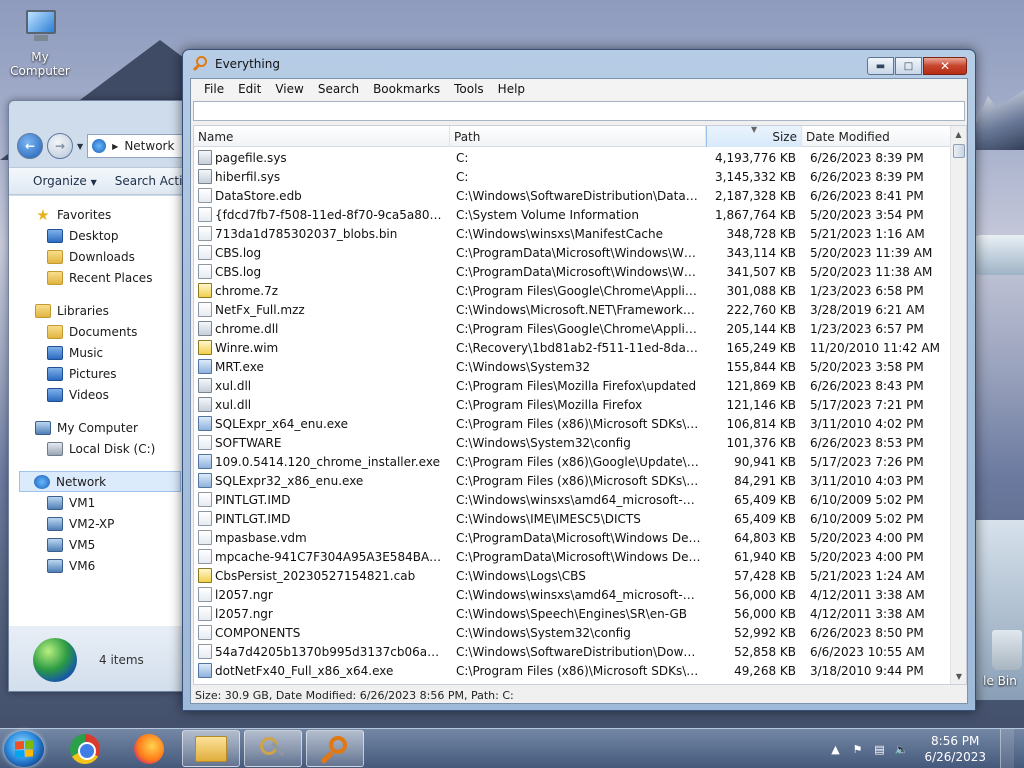  Describe the element at coordinates (867, 632) in the screenshot. I see `file-date-modified: 6/26/2023 8:50 PM` at that location.